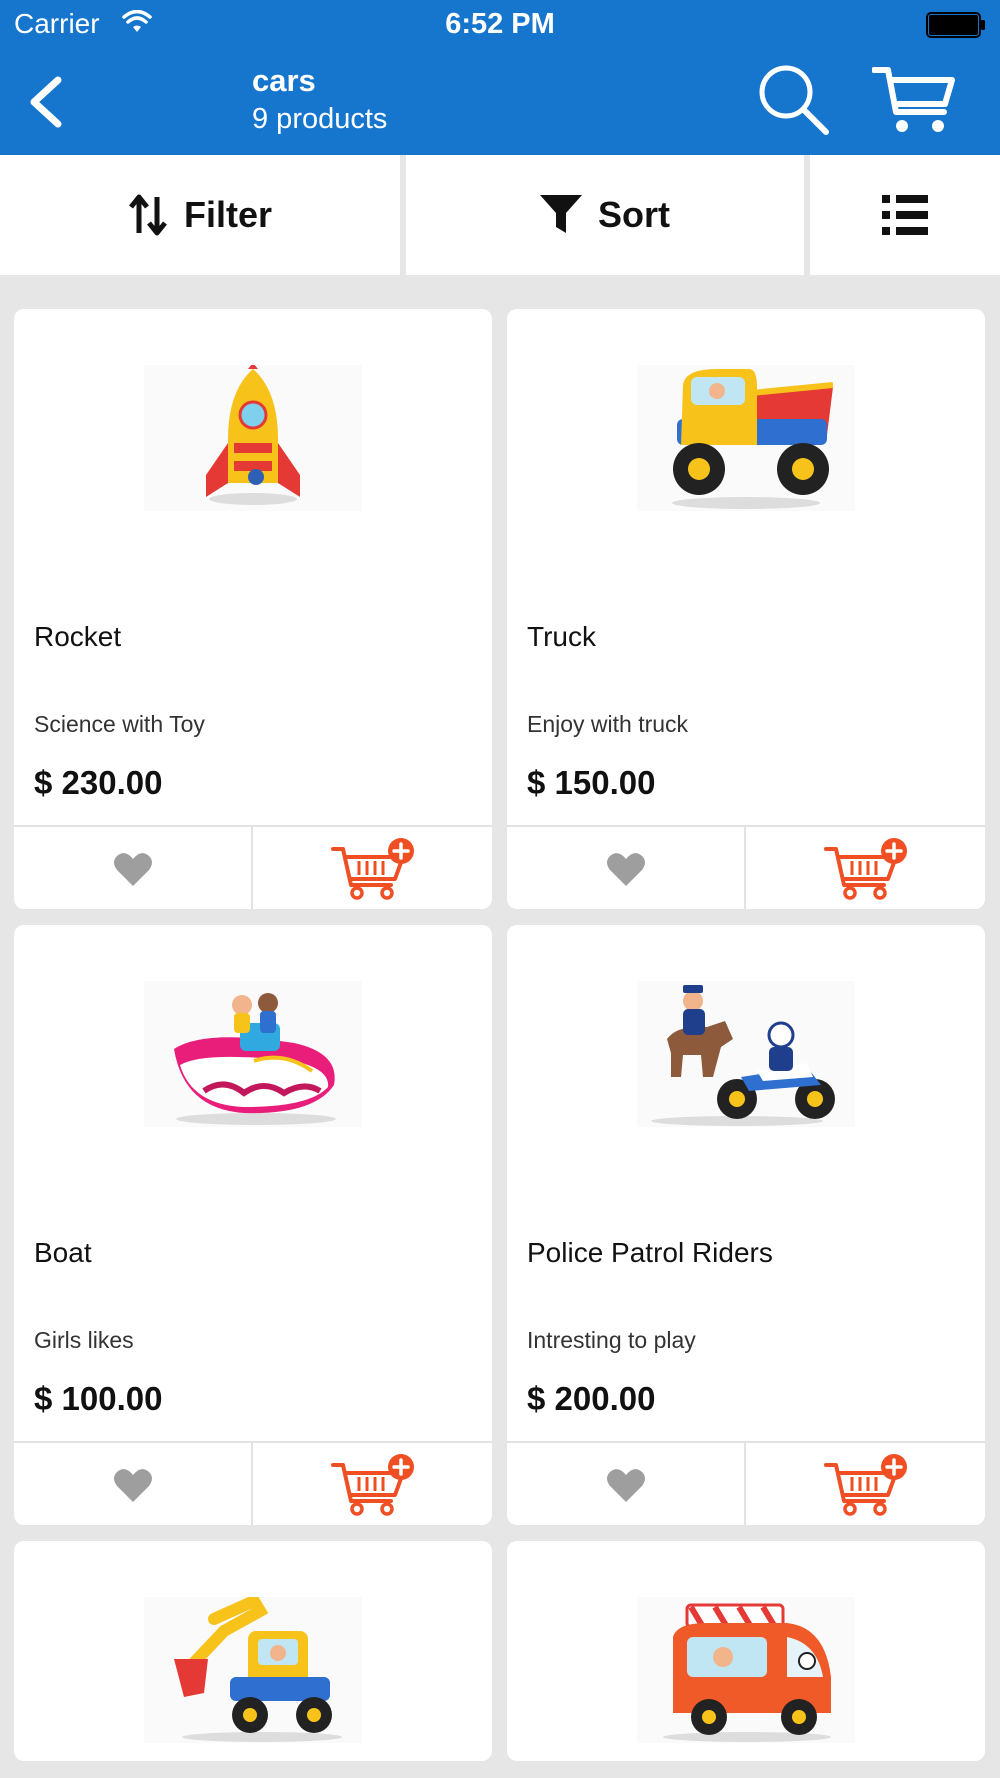 The height and width of the screenshot is (1778, 1000). I want to click on product-name: Police Patrol Riders, so click(650, 1252).